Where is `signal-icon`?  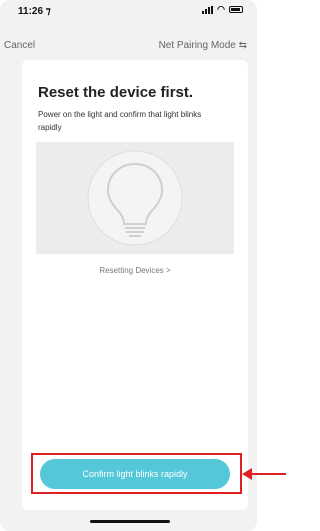 signal-icon is located at coordinates (208, 9).